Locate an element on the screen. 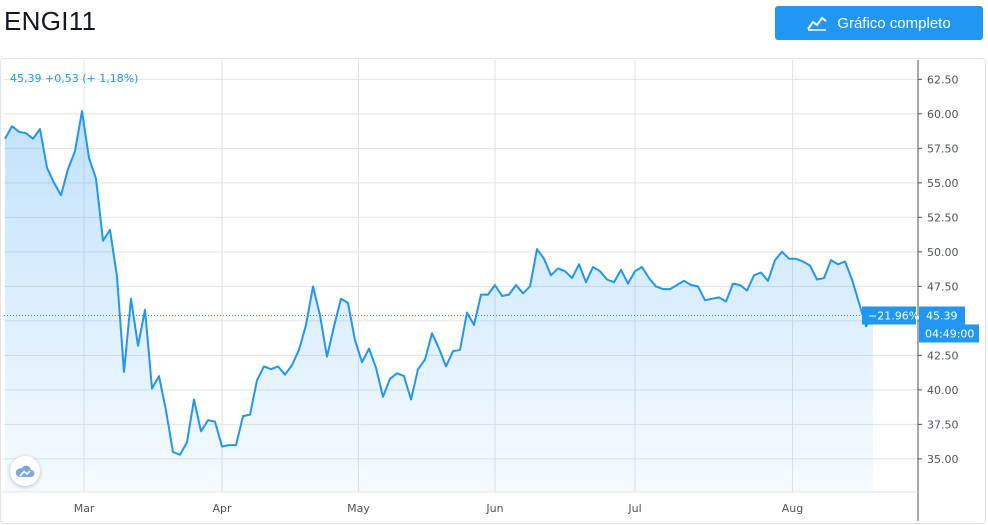  x-tick-label: Jul is located at coordinates (634, 508).